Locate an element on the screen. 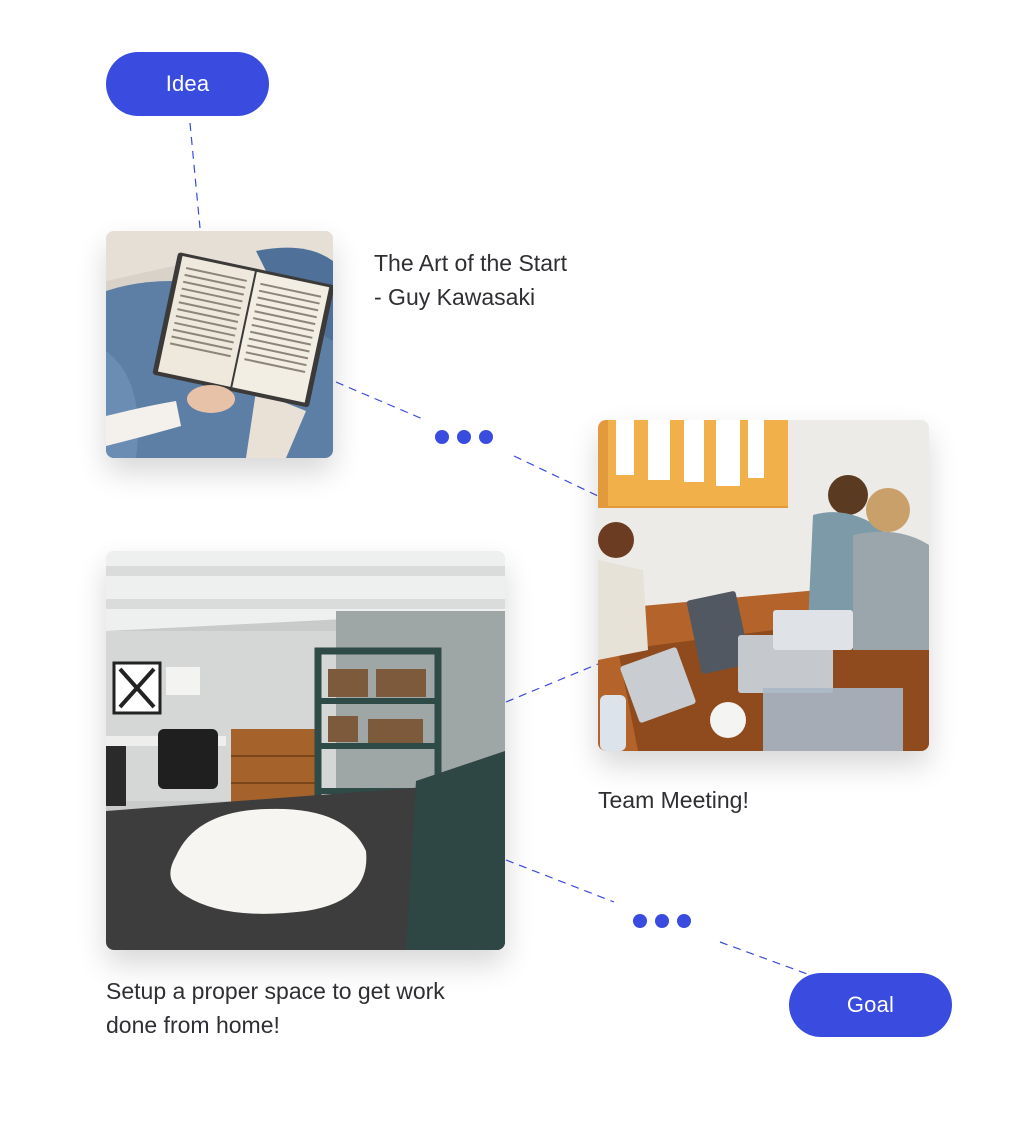  team-meeting-image is located at coordinates (763, 585).